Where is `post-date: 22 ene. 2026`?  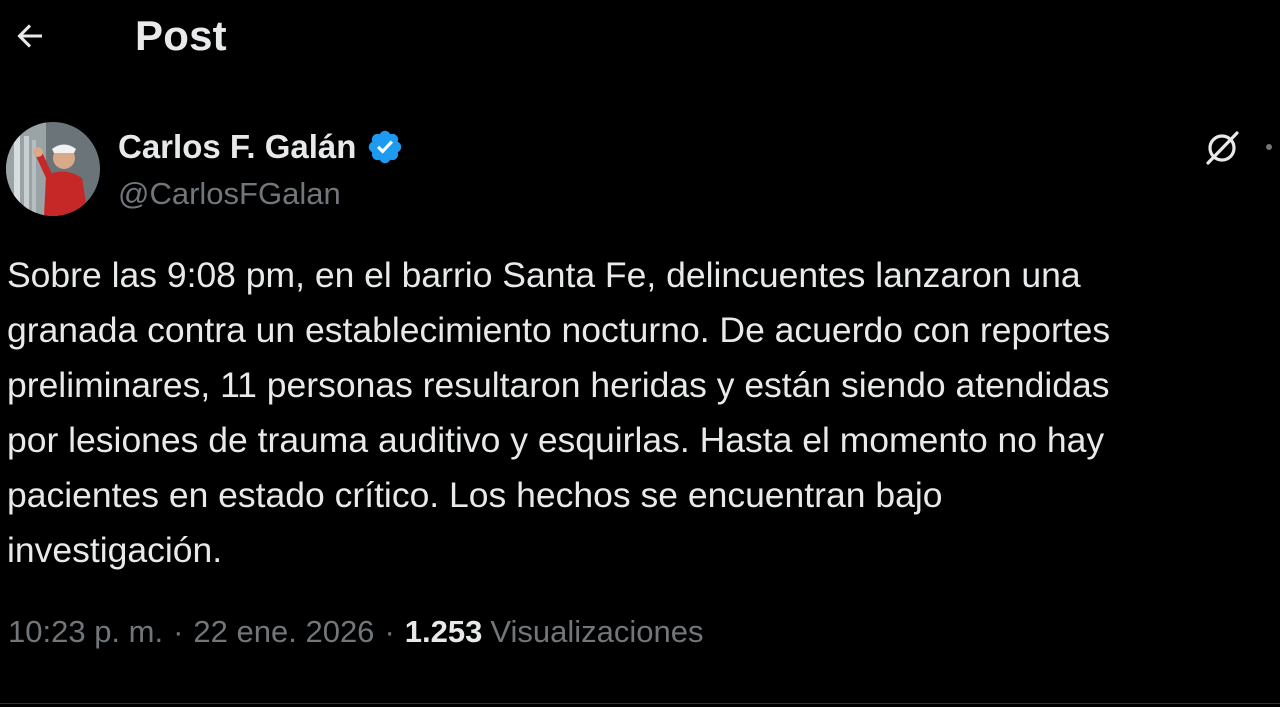 post-date: 22 ene. 2026 is located at coordinates (283, 632).